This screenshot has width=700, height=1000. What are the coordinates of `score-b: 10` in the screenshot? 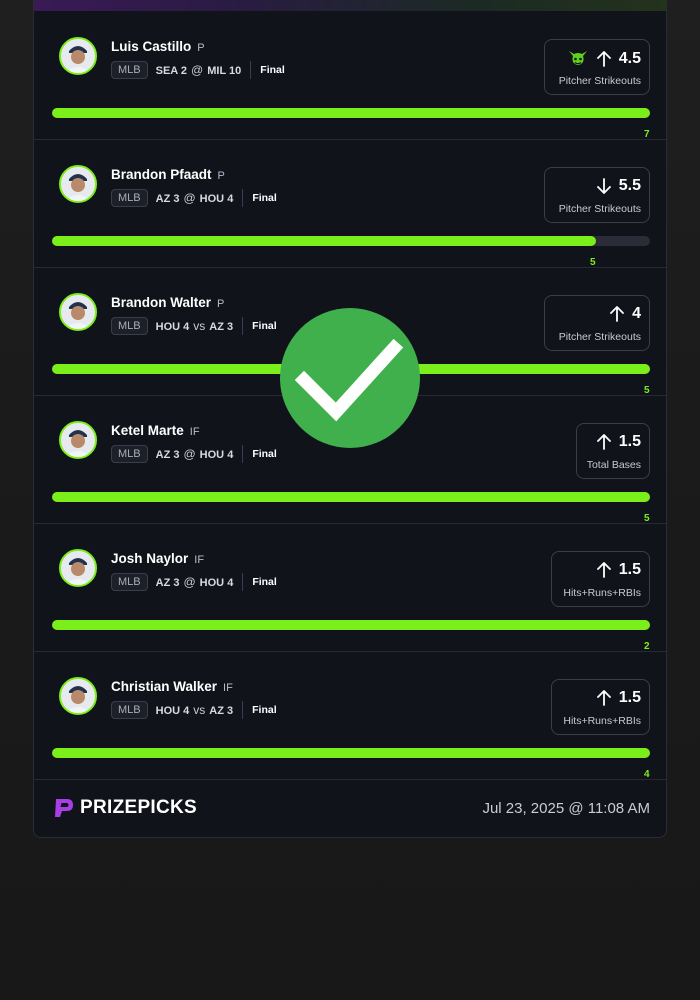 It's located at (235, 71).